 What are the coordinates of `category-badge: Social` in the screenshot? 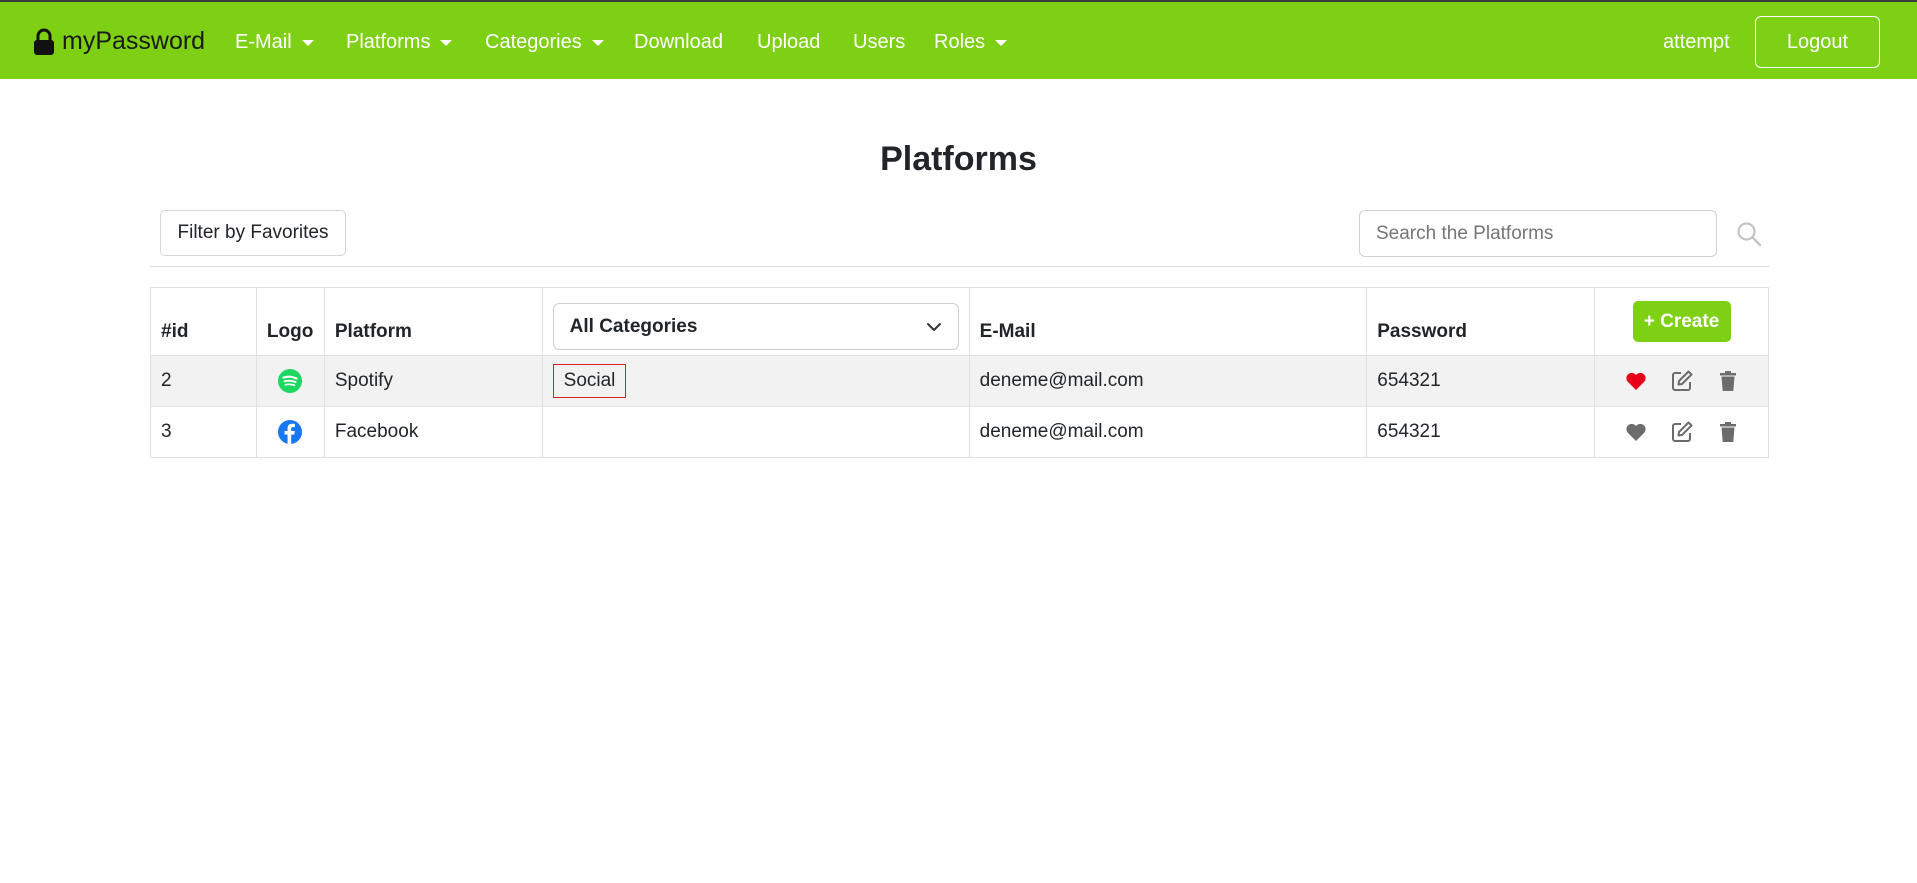 It's located at (589, 381).